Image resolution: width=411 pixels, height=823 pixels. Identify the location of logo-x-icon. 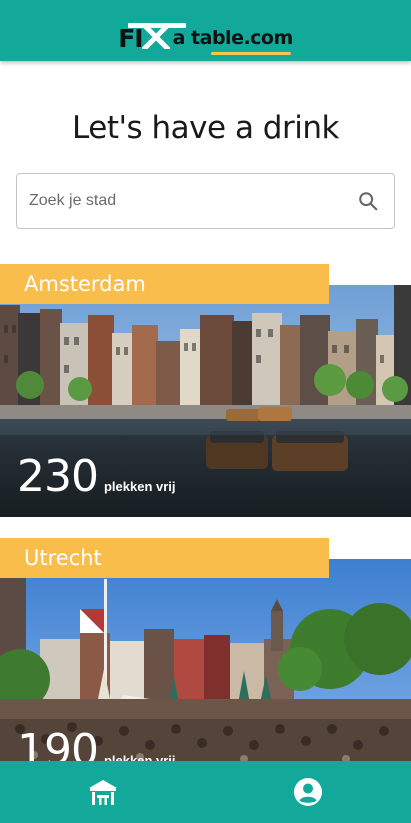
(155, 36).